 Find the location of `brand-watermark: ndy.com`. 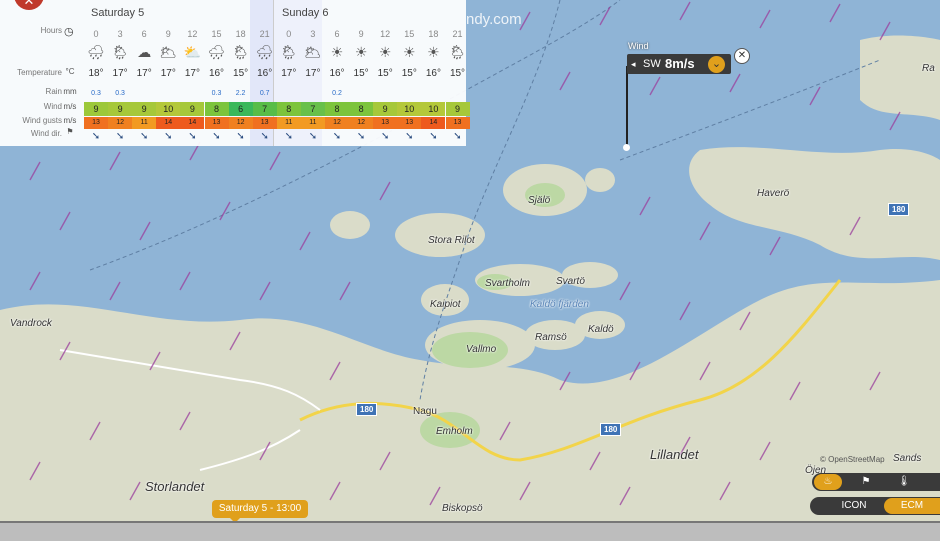

brand-watermark: ndy.com is located at coordinates (494, 19).